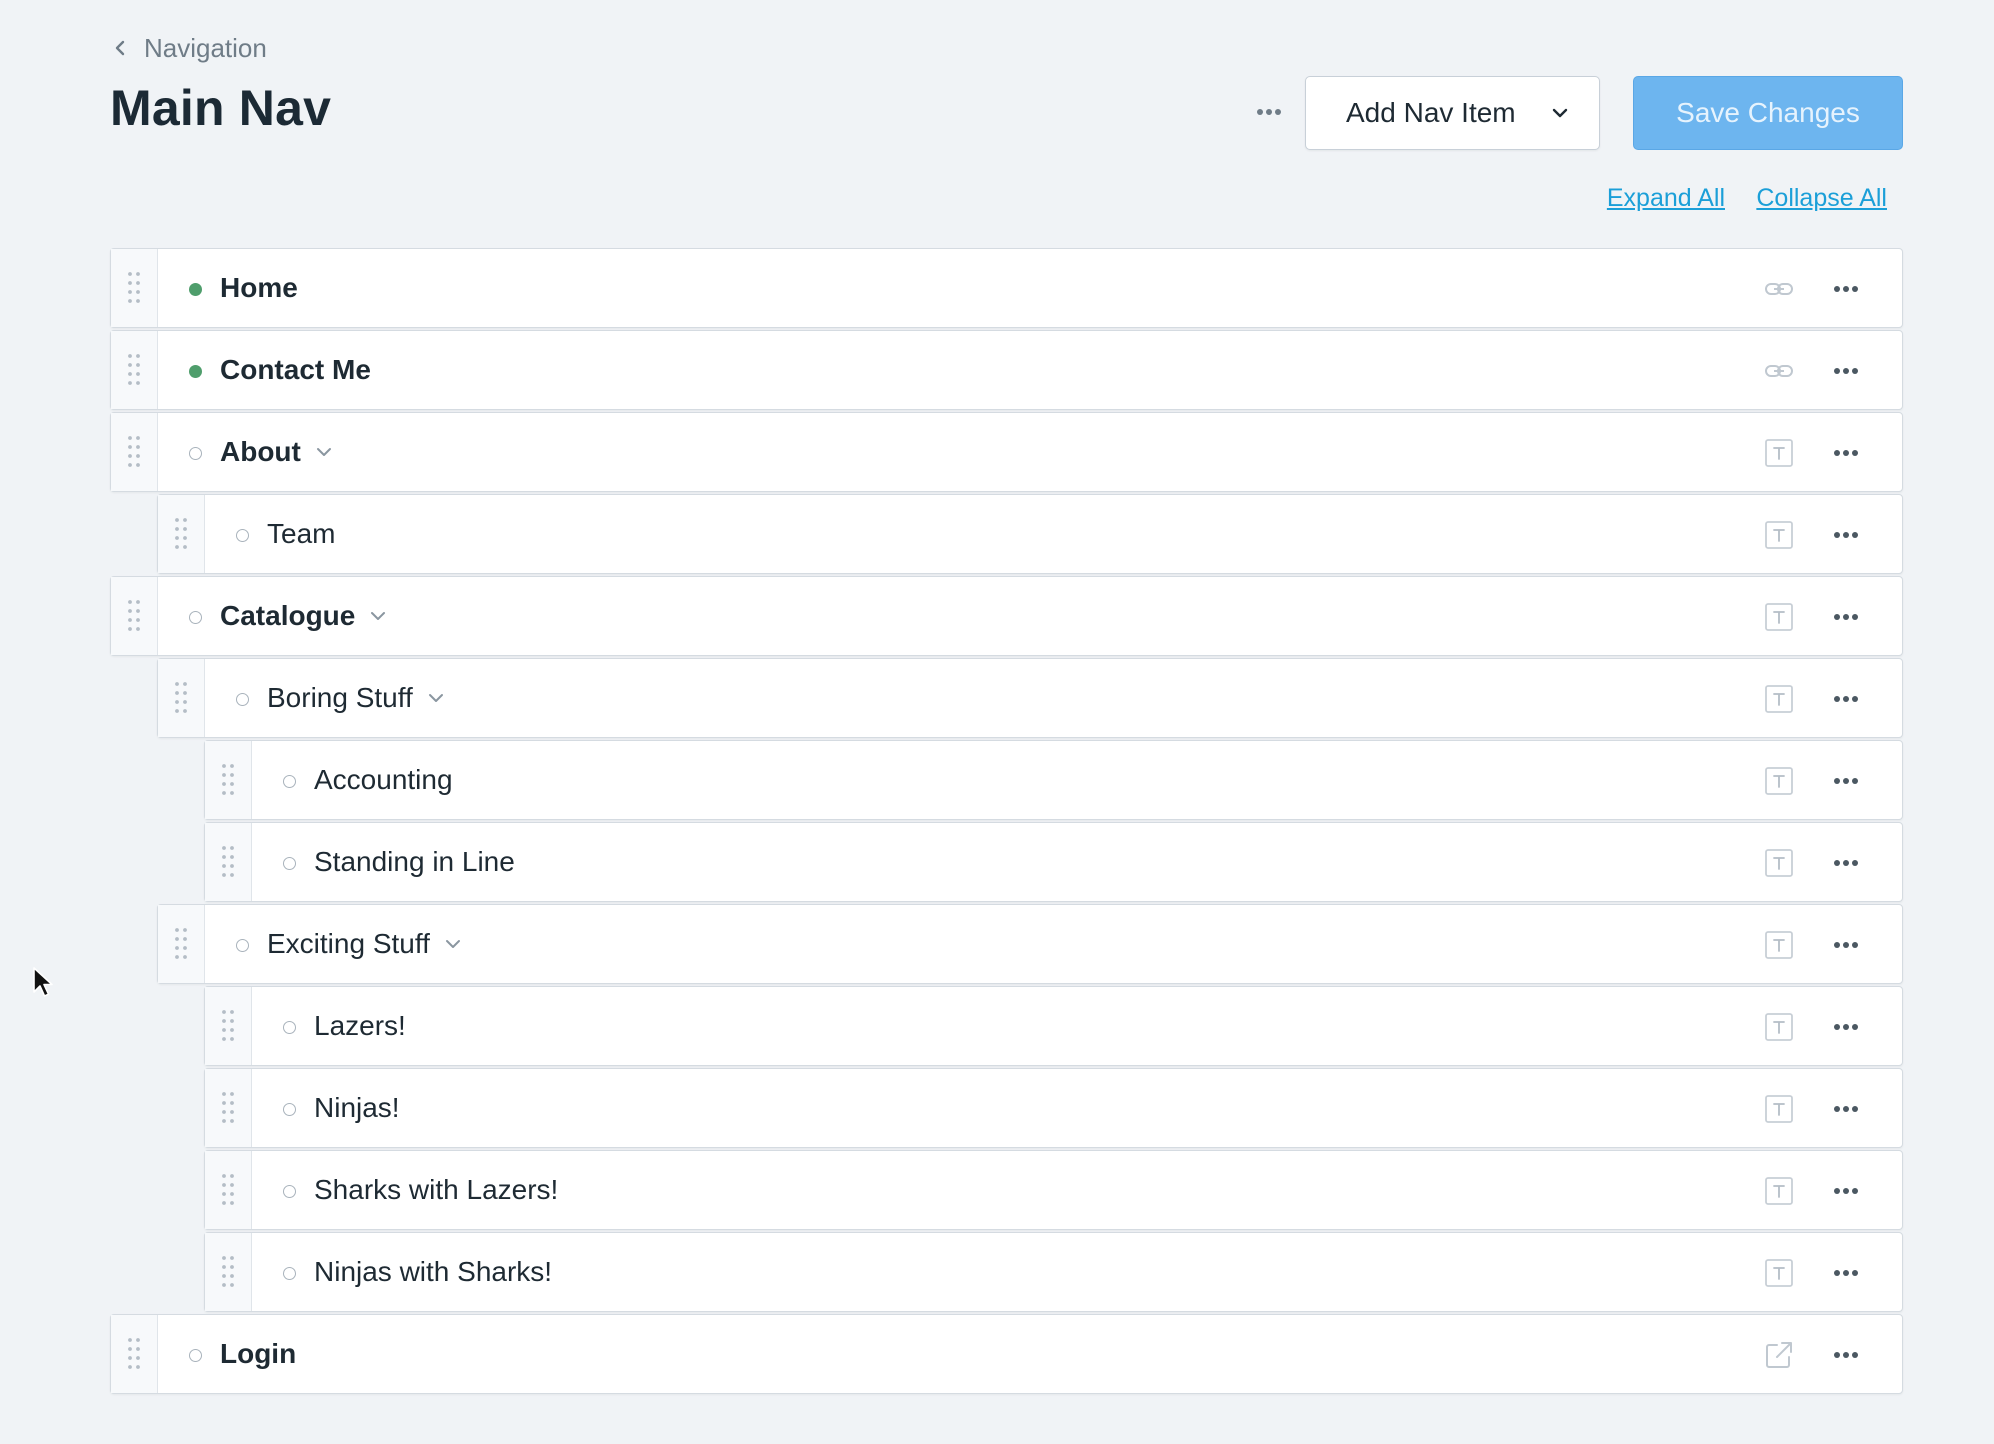 Image resolution: width=1994 pixels, height=1444 pixels. I want to click on nav-item-label-wrap: Catalogue, so click(303, 616).